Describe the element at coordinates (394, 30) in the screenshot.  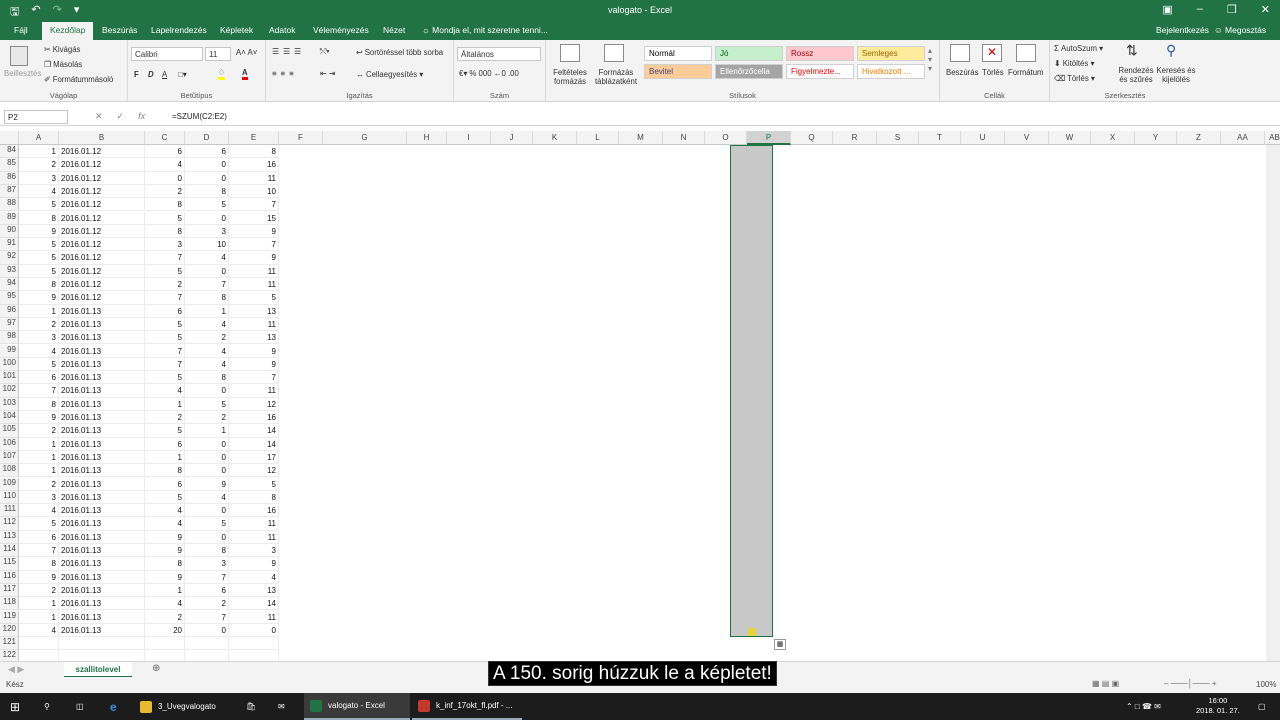
I see `tab-view: Nézet` at that location.